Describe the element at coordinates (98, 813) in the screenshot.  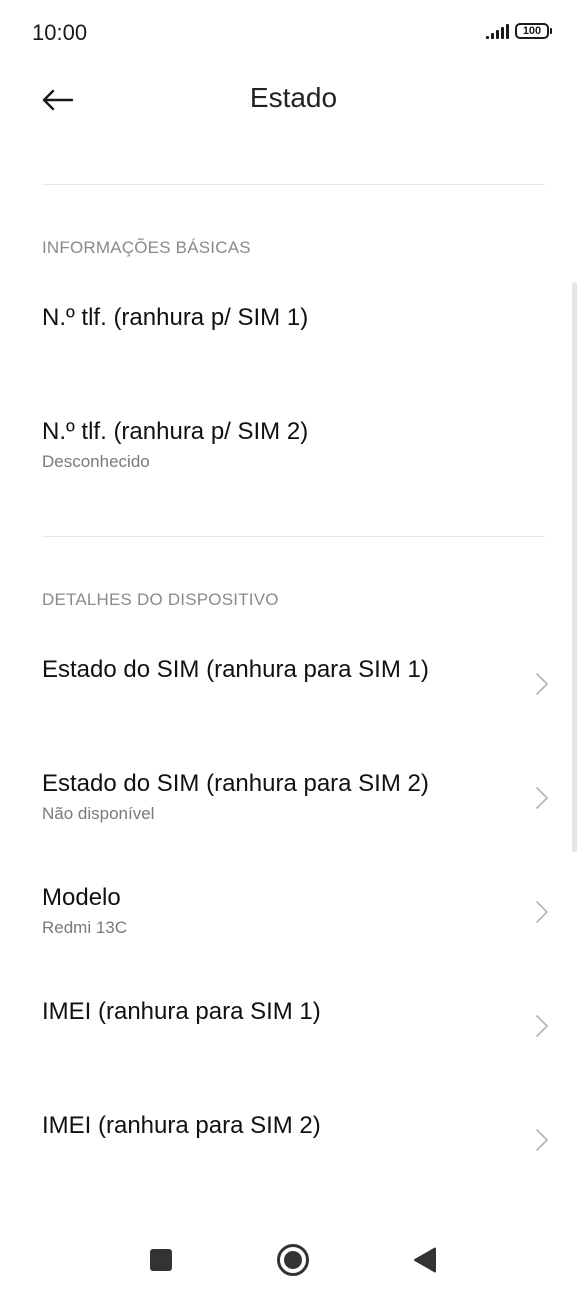
I see `item-subtitle: Não disponível` at that location.